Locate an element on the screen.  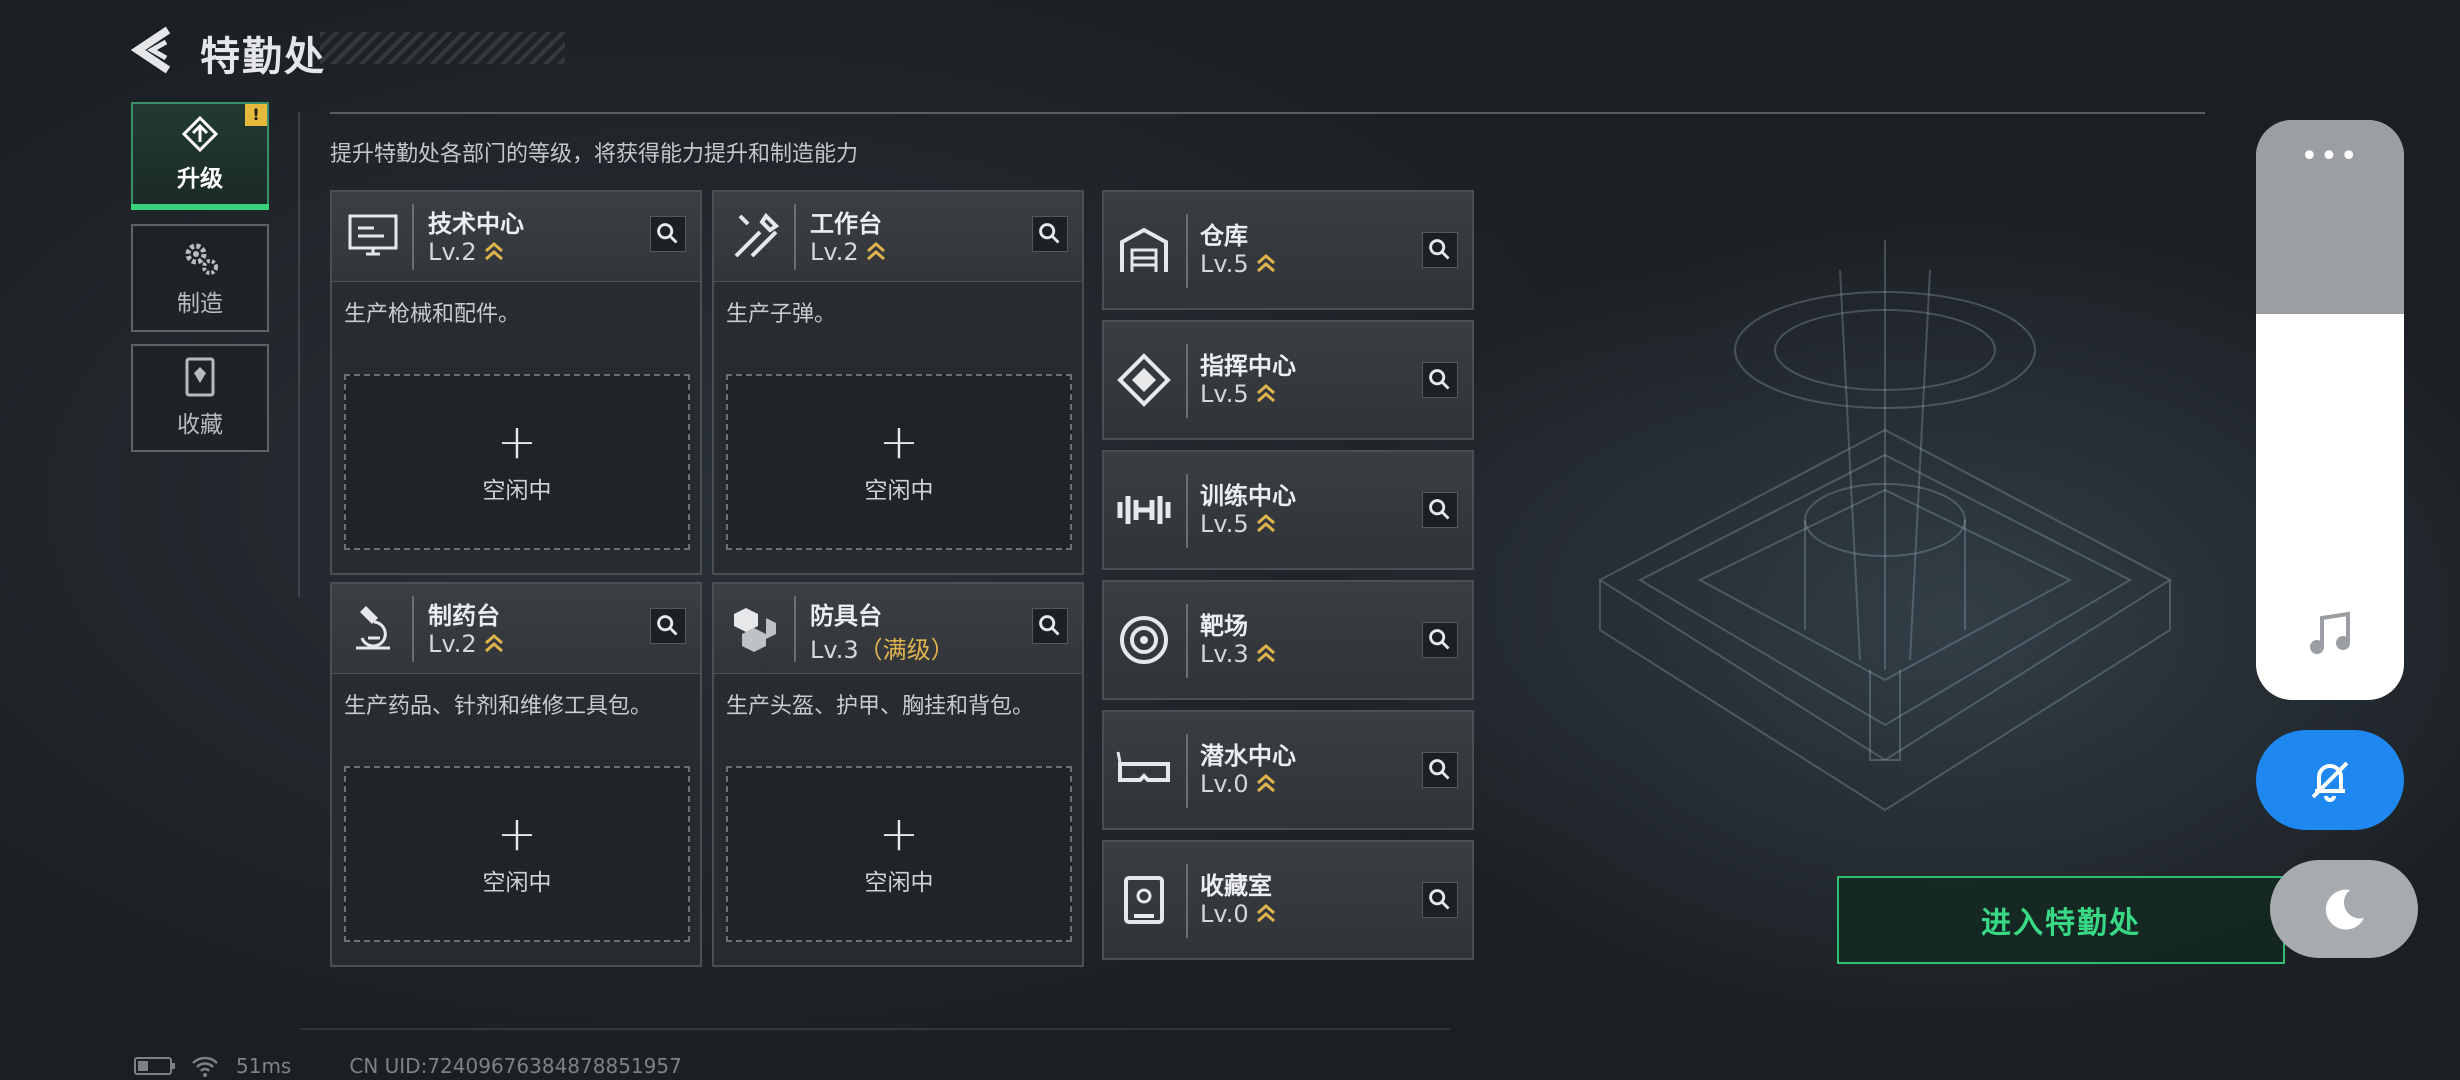
diving-goggles-icon is located at coordinates (1144, 770).